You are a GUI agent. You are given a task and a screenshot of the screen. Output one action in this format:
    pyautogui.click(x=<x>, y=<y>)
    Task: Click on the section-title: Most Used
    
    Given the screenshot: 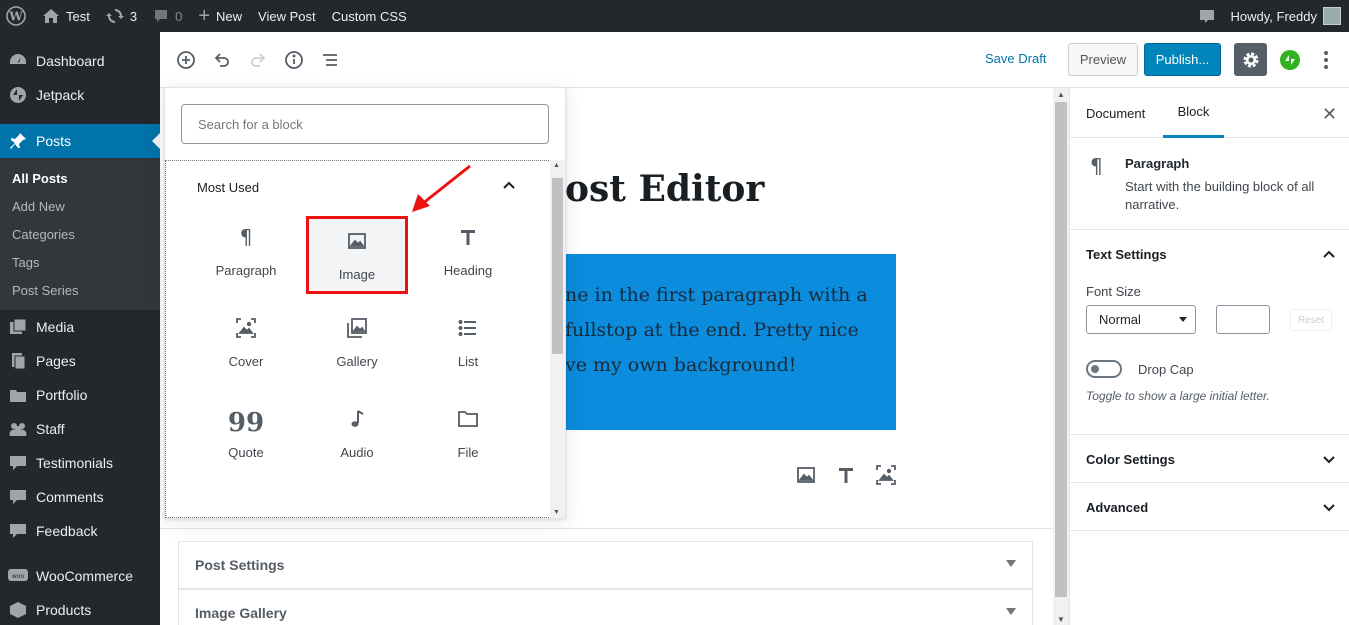 What is the action you would take?
    pyautogui.click(x=228, y=187)
    